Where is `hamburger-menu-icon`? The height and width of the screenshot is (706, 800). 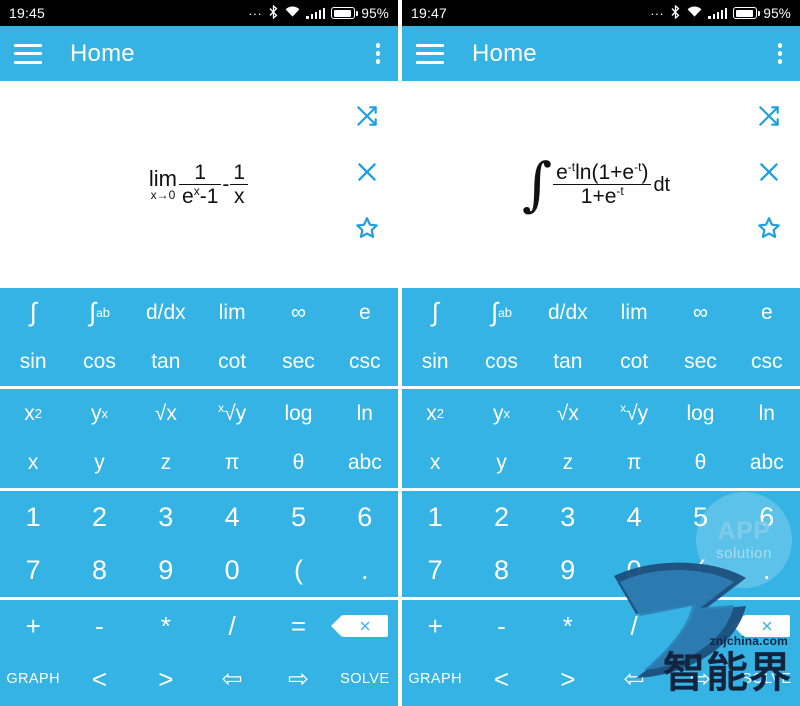
hamburger-menu-icon is located at coordinates (430, 53).